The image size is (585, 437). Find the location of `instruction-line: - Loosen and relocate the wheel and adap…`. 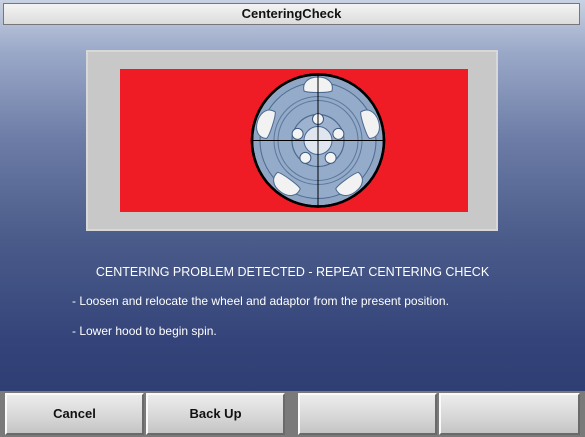

instruction-line: - Loosen and relocate the wheel and adap… is located at coordinates (260, 301).